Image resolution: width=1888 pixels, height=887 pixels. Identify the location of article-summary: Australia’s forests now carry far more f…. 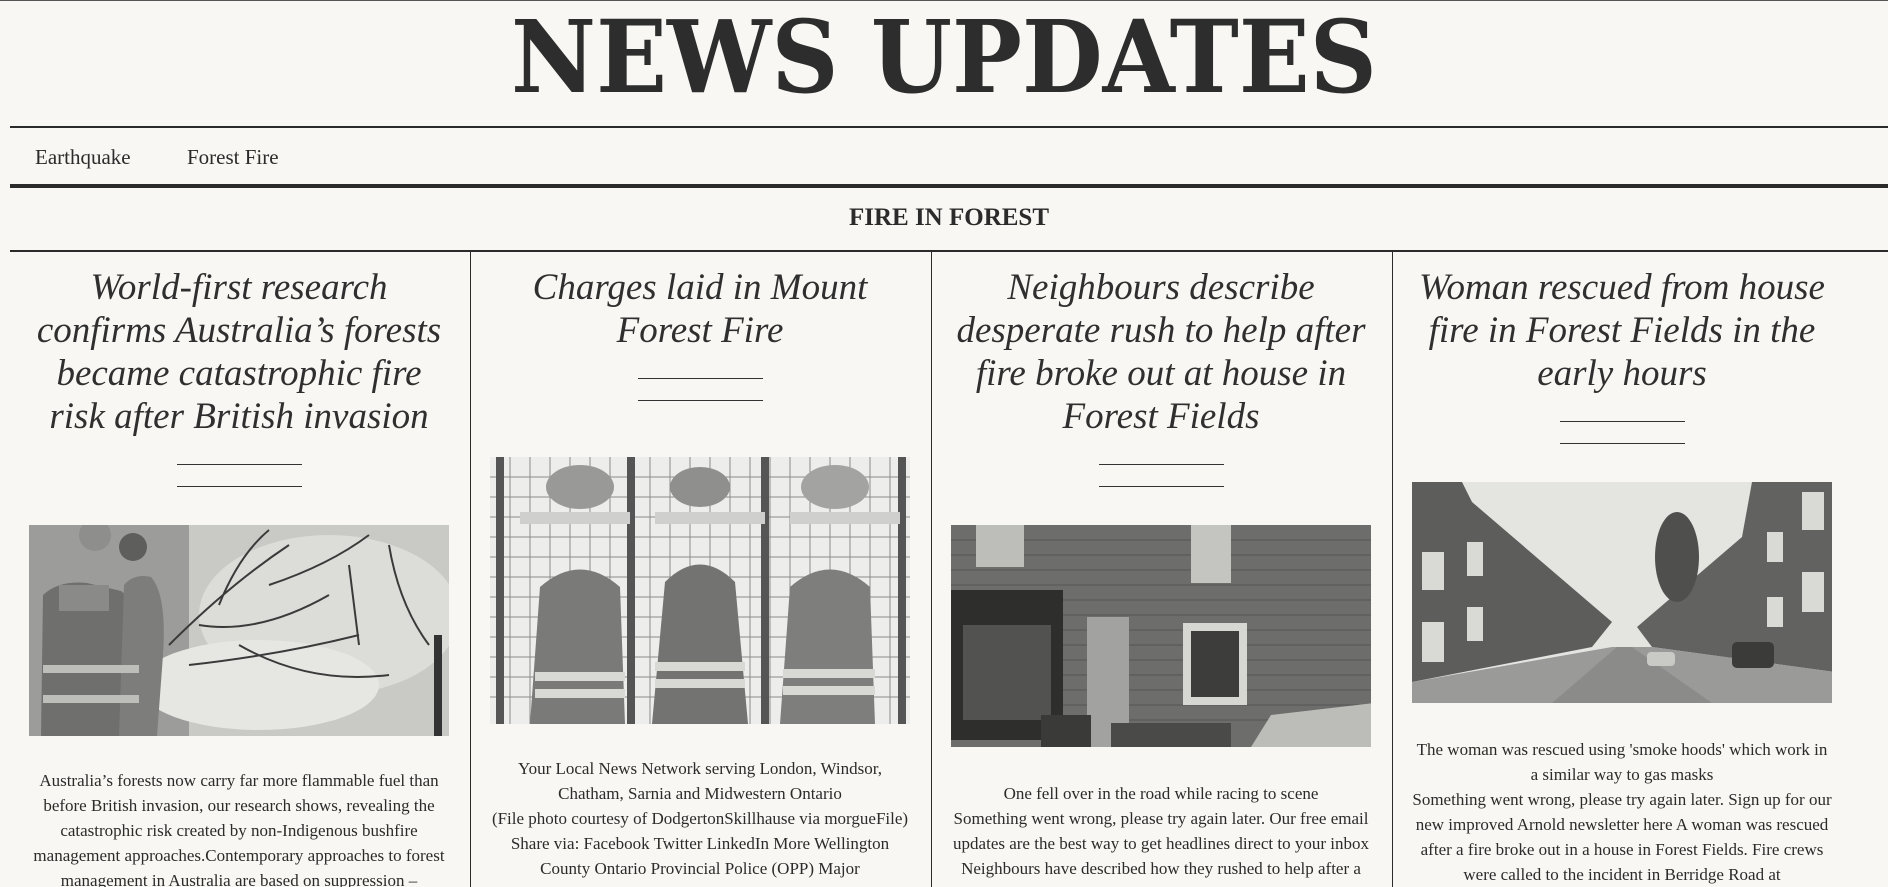
(239, 829).